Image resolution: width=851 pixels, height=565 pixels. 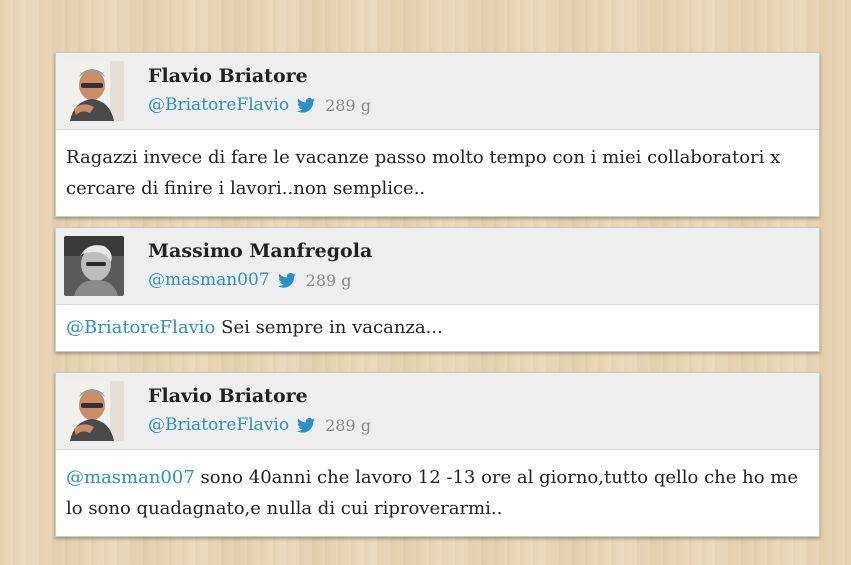 What do you see at coordinates (437, 266) in the screenshot?
I see `tweet-header: Massimo Manfregola @masman007 289 g` at bounding box center [437, 266].